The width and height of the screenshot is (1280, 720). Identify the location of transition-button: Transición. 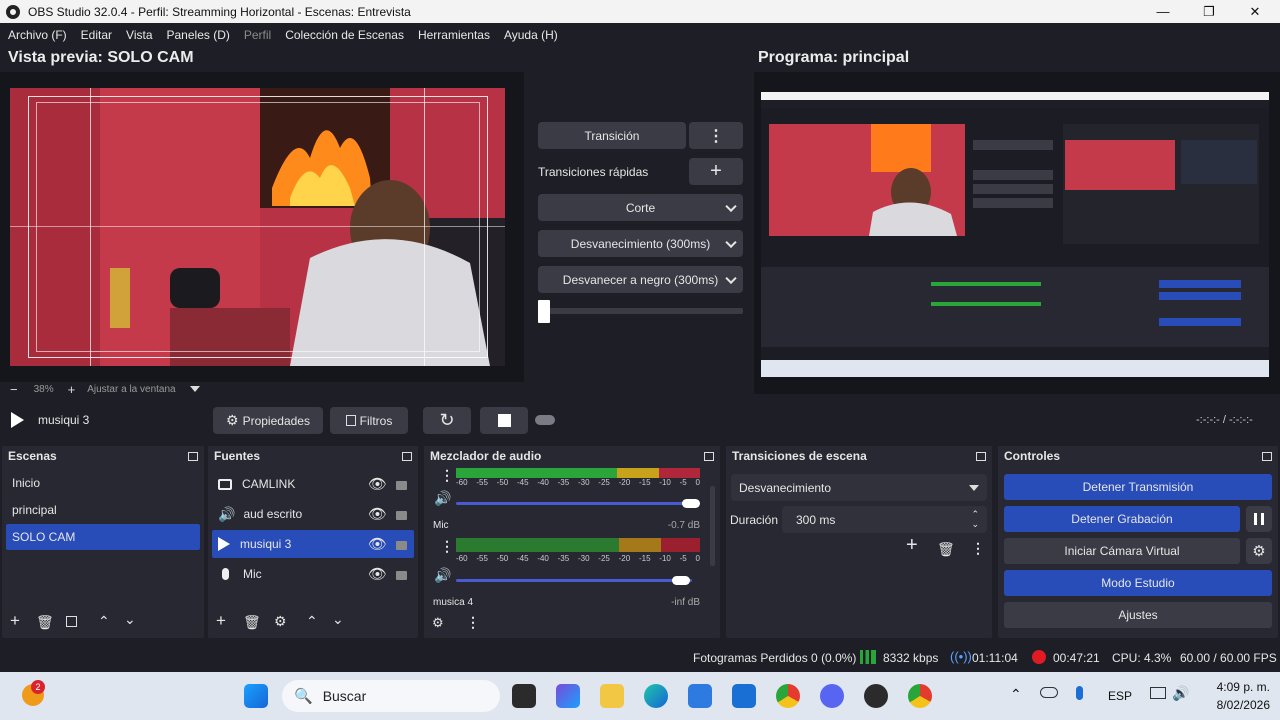
(612, 135).